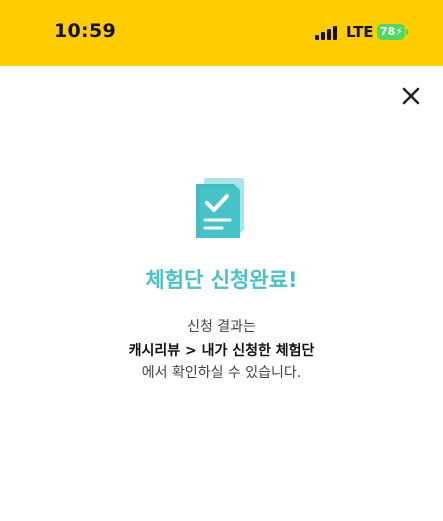 The width and height of the screenshot is (443, 521). Describe the element at coordinates (327, 32) in the screenshot. I see `cellular-signal-icon` at that location.